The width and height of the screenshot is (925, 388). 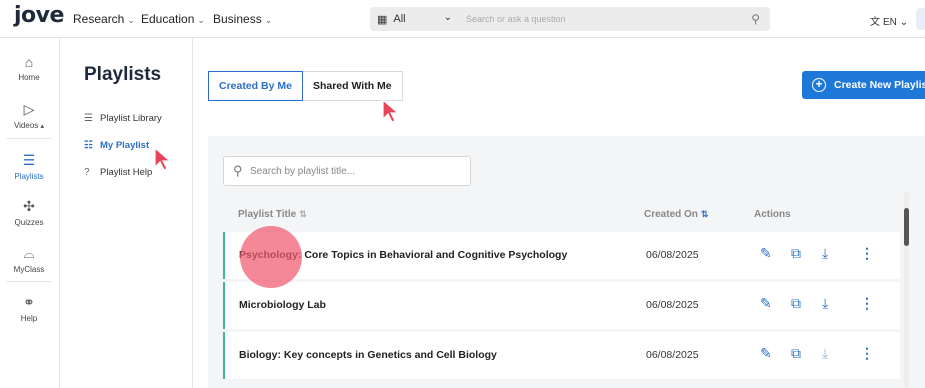 I want to click on sidebar-item-label: My Playlist, so click(x=125, y=145).